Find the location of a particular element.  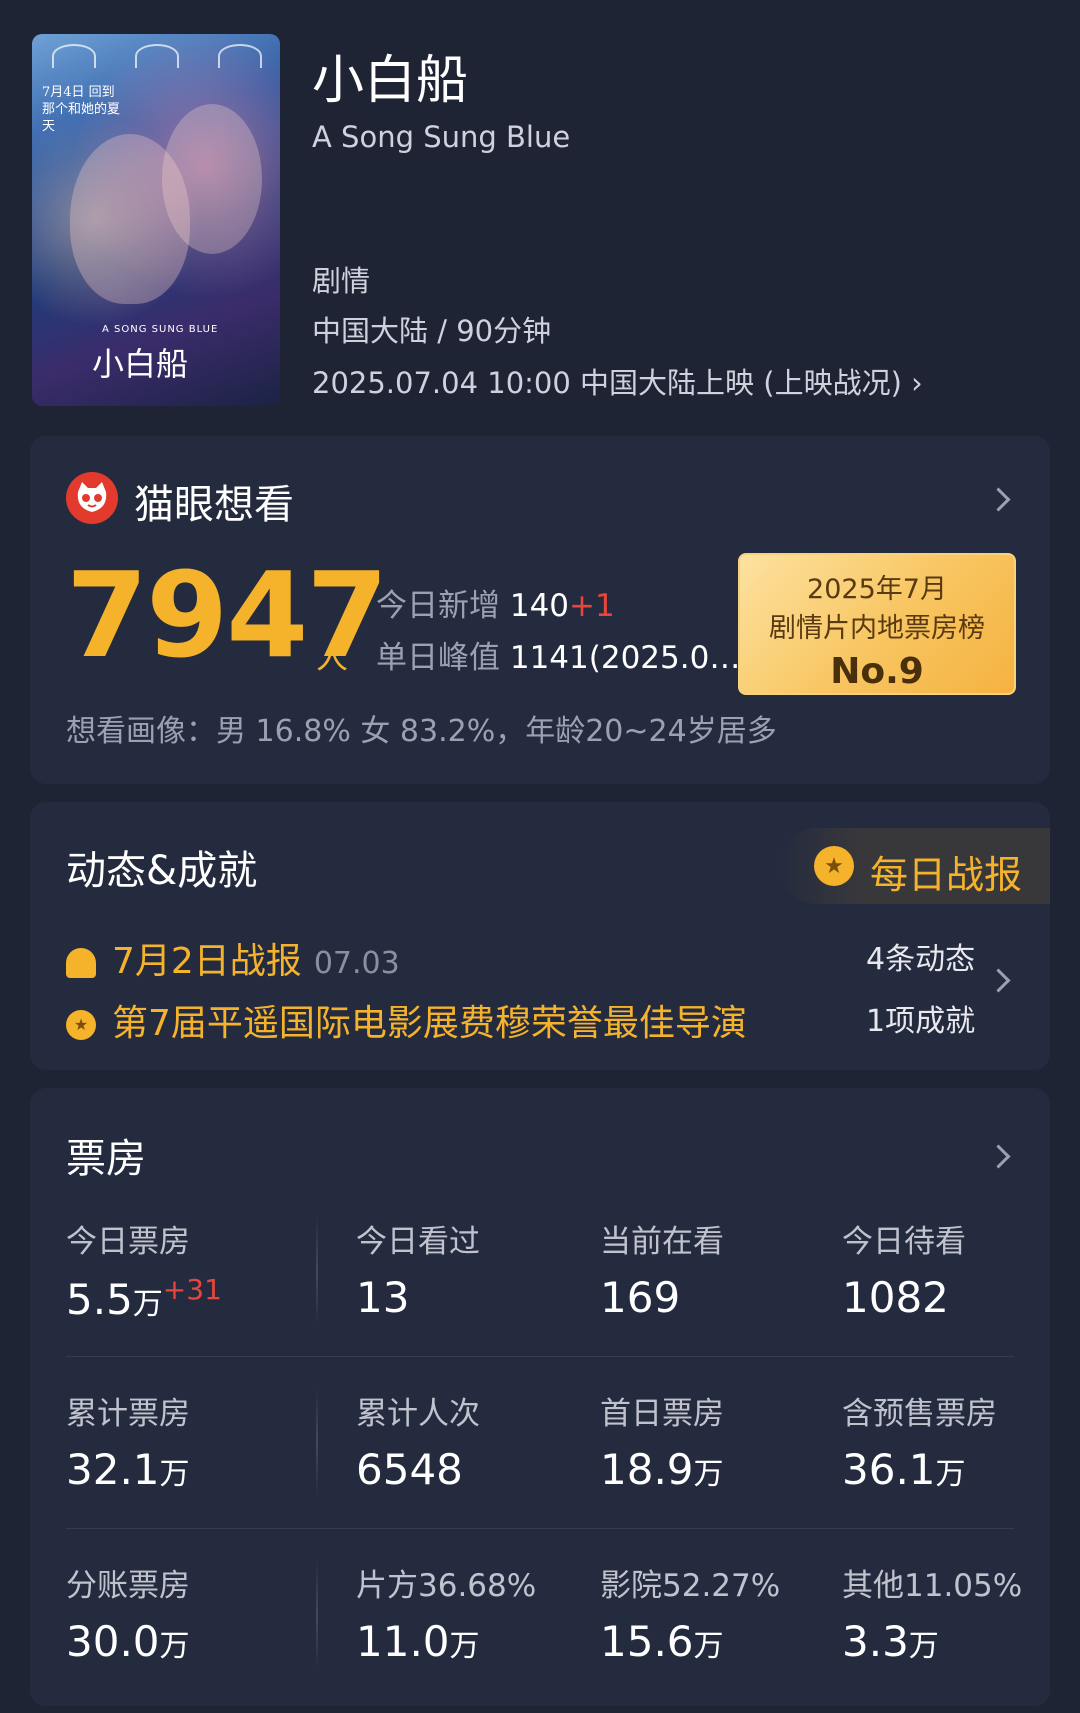

poster-title: 小白船 is located at coordinates (140, 364).